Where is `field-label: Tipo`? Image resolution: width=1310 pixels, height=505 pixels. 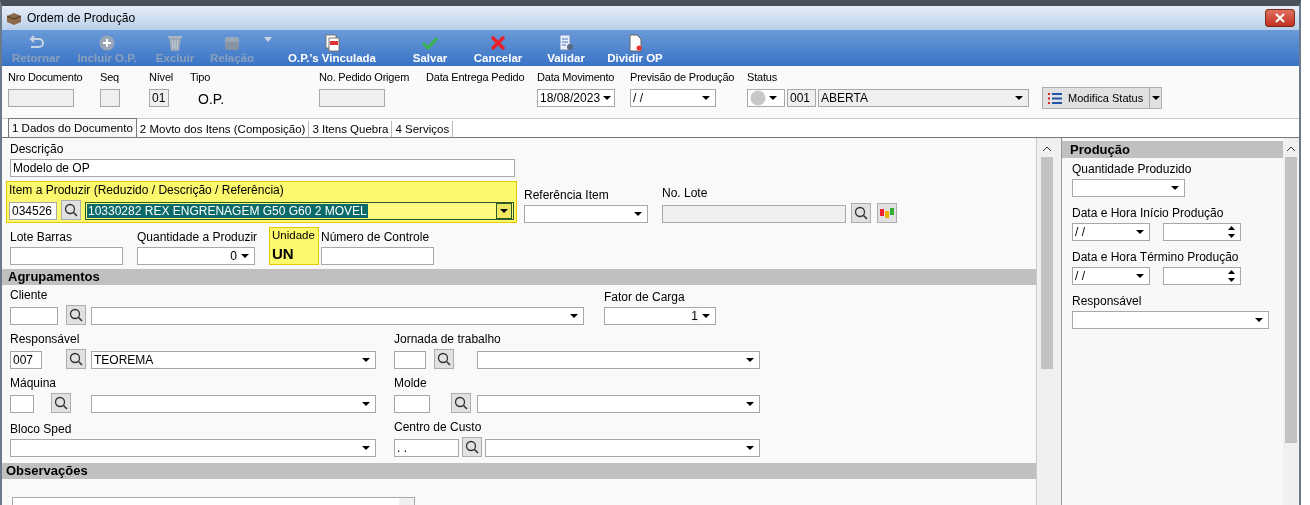
field-label: Tipo is located at coordinates (201, 77).